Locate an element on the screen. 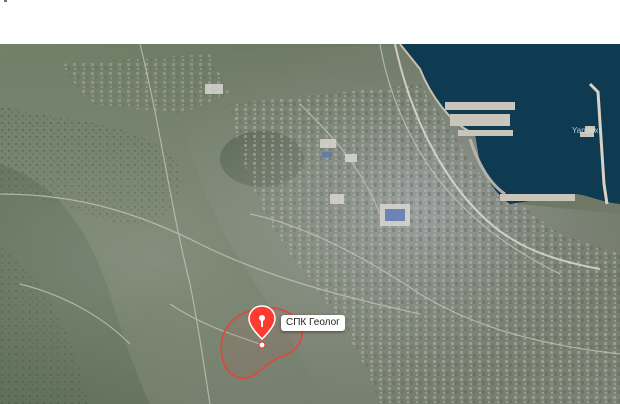  marker-point-icon is located at coordinates (262, 345).